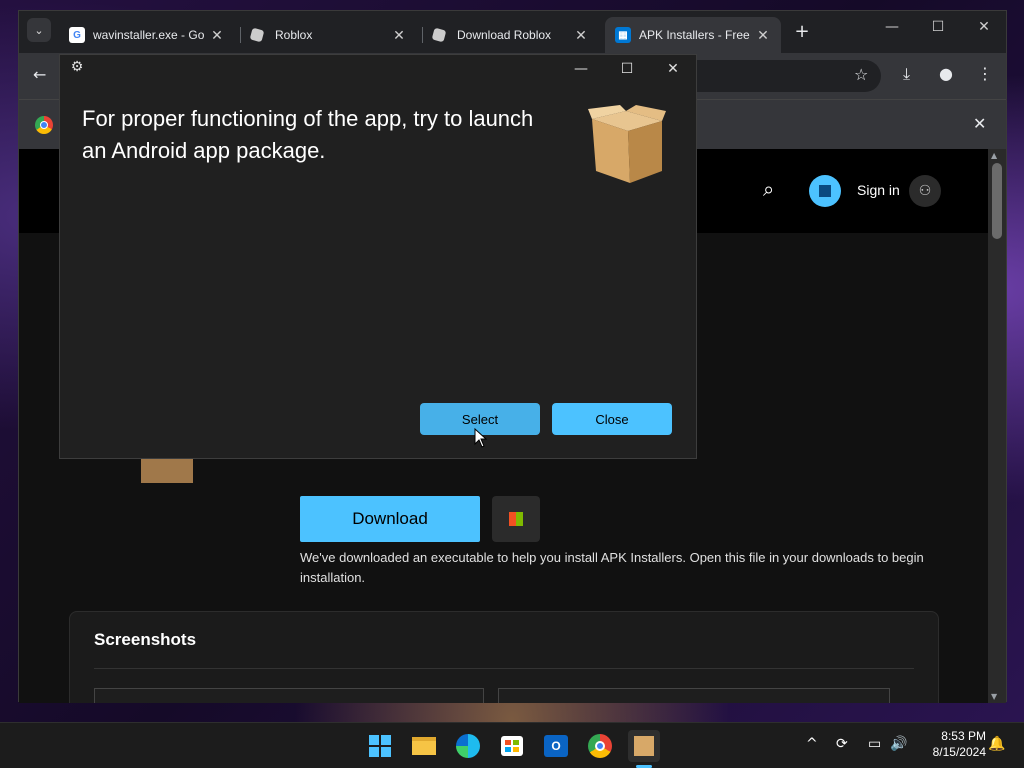 This screenshot has height=768, width=1024. Describe the element at coordinates (556, 746) in the screenshot. I see `outlook-icon: O` at that location.